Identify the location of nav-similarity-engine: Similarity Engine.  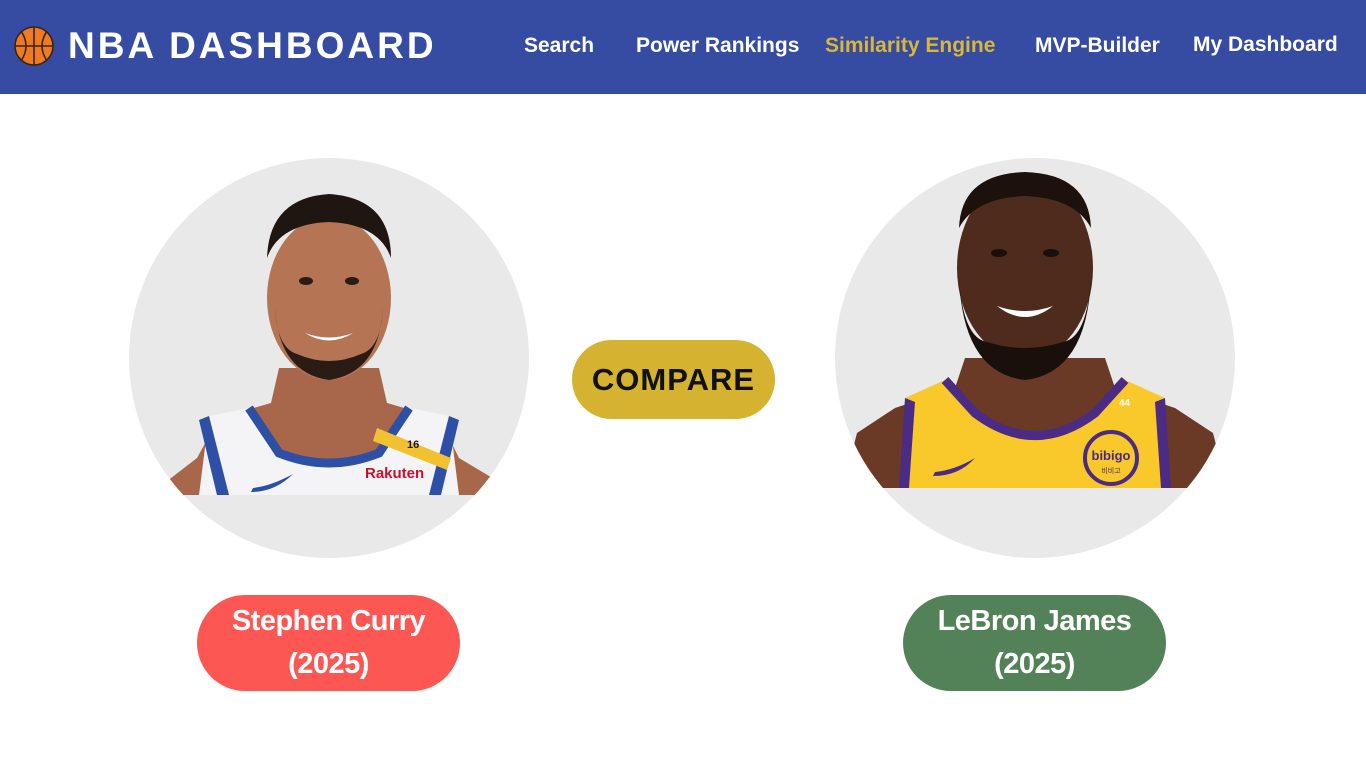
(910, 46).